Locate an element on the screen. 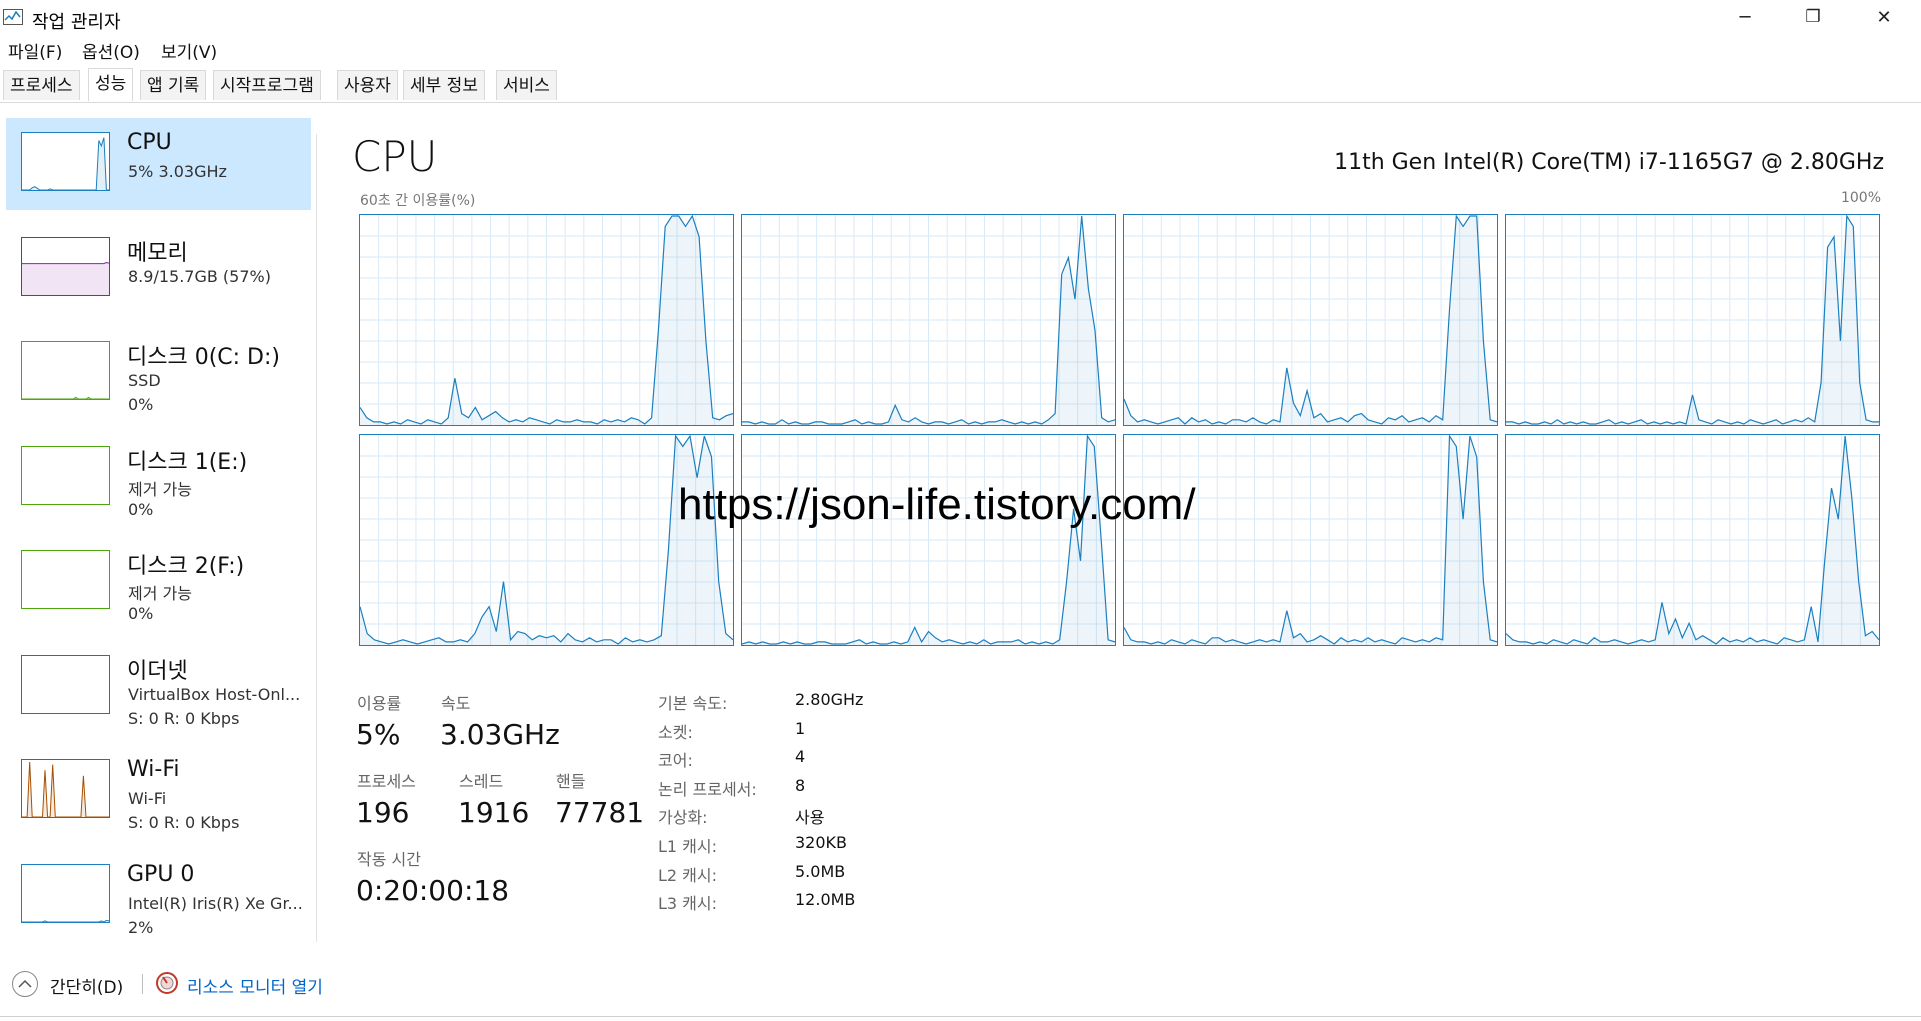 This screenshot has height=1021, width=1921. spec-value: 8 is located at coordinates (800, 785).